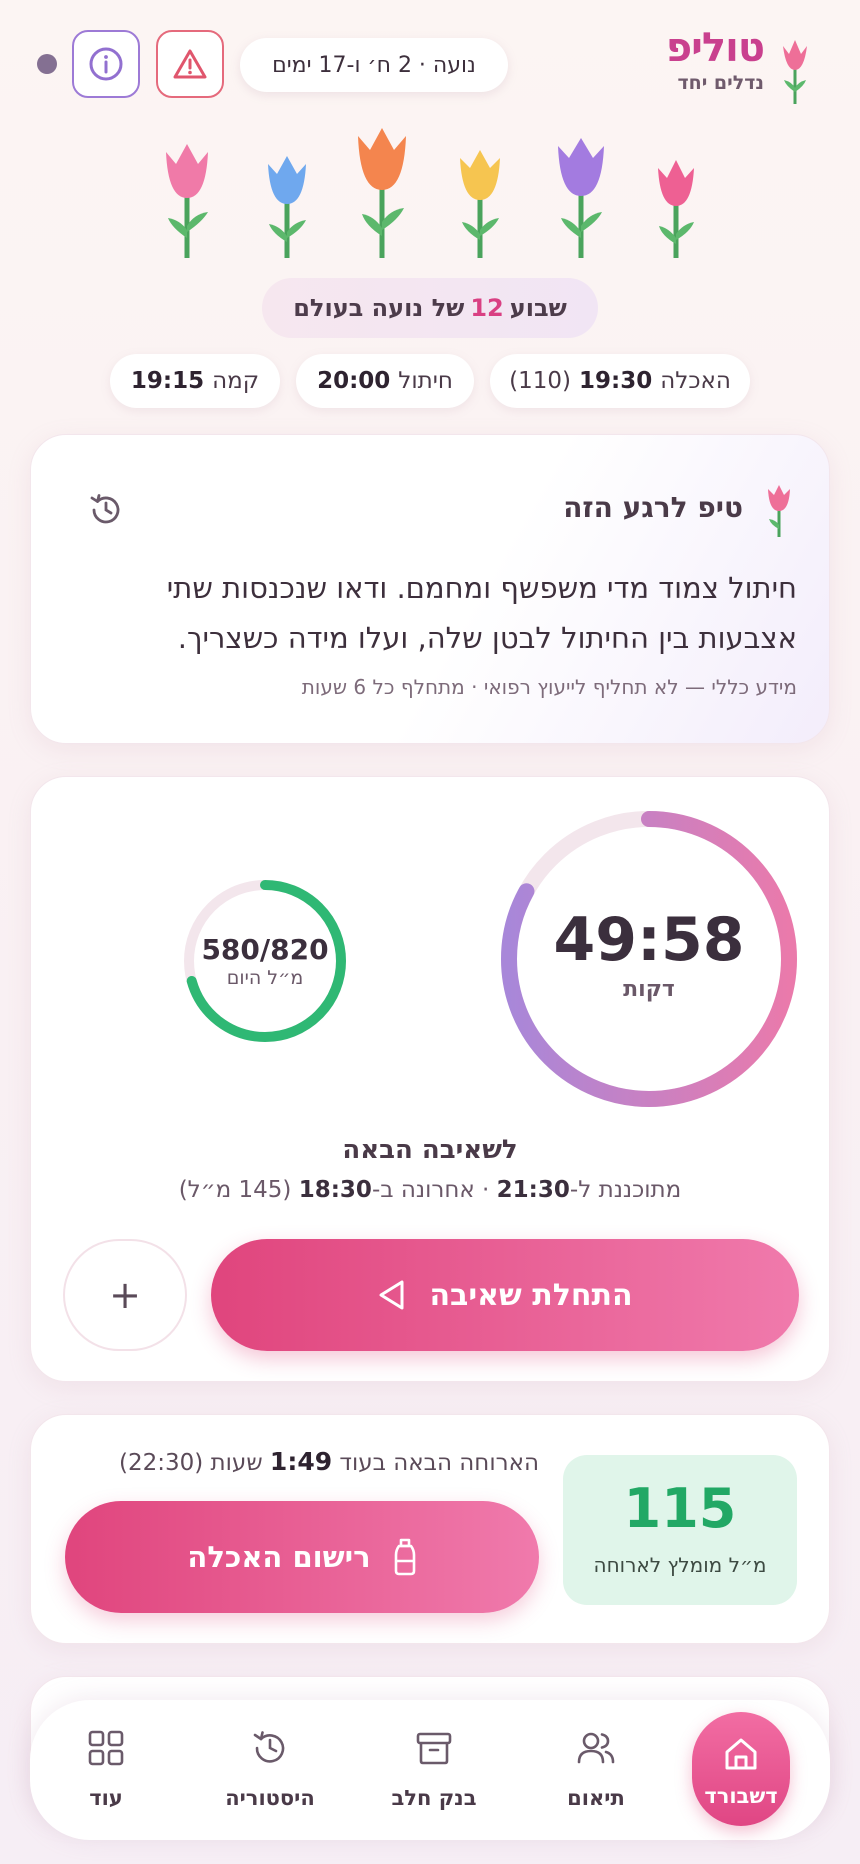 Image resolution: width=860 pixels, height=1864 pixels. What do you see at coordinates (434, 1798) in the screenshot?
I see `nav-label: בנק חלב` at bounding box center [434, 1798].